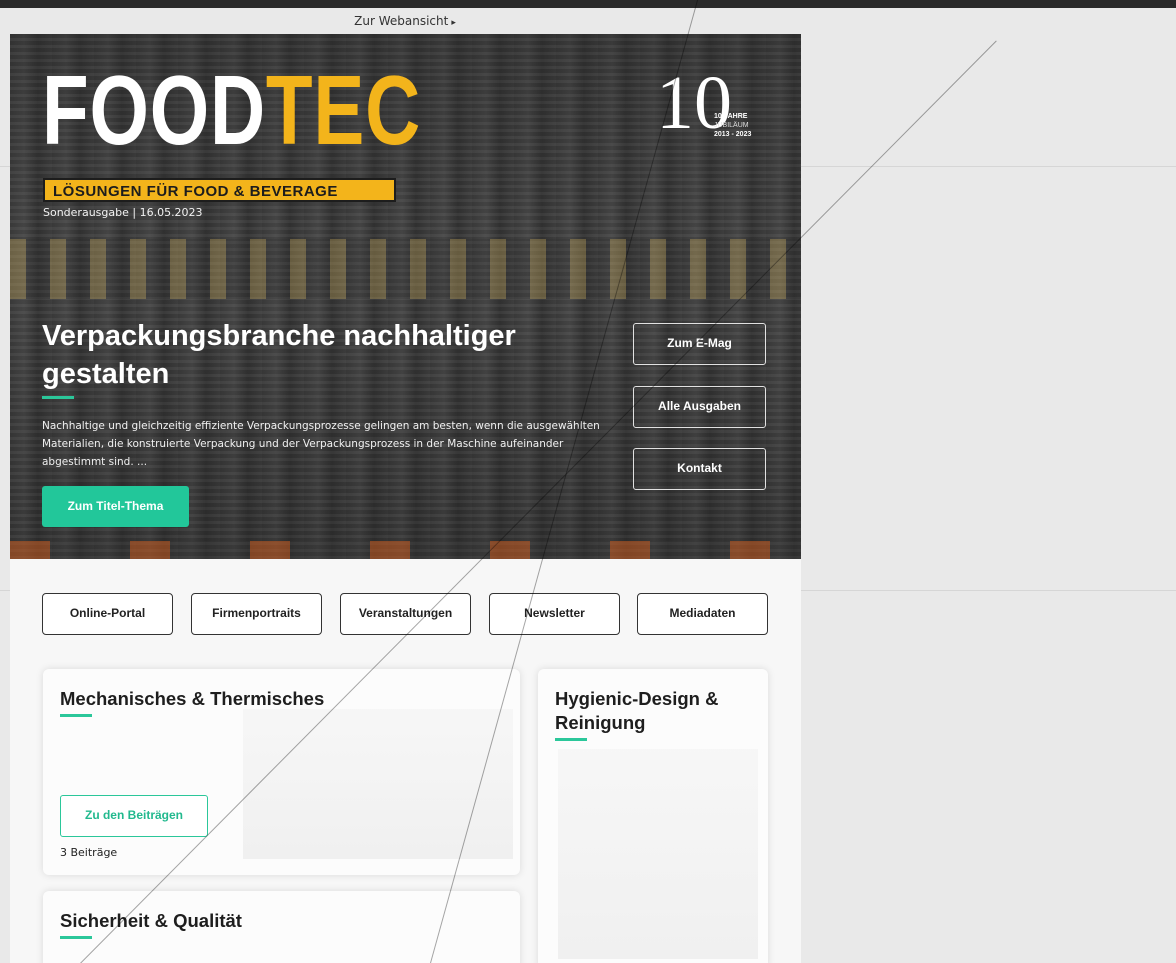  Describe the element at coordinates (717, 107) in the screenshot. I see `jubilee-badge: 10 10 JAHRE JUBILÄUM 2013 - 2023` at that location.